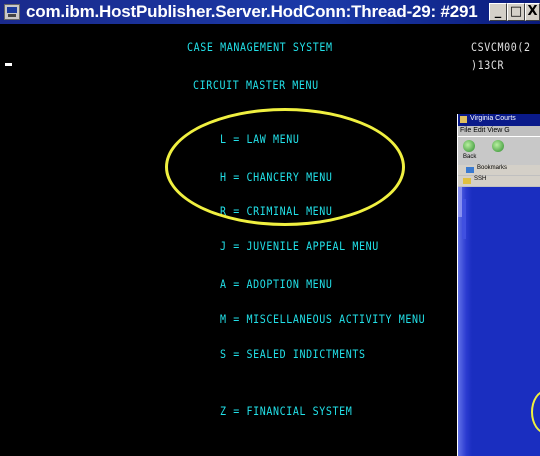 The width and height of the screenshot is (540, 456). Describe the element at coordinates (493, 118) in the screenshot. I see `overlay-title: Virginia Courts` at that location.